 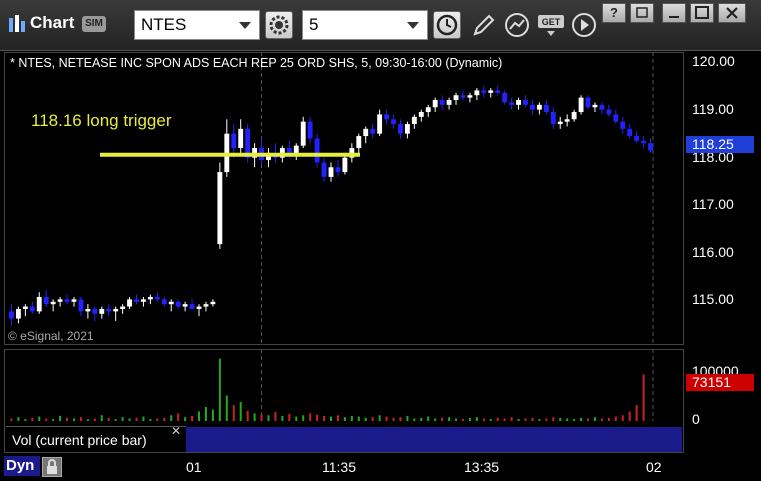 I want to click on close-study-icon: ✕, so click(x=176, y=431).